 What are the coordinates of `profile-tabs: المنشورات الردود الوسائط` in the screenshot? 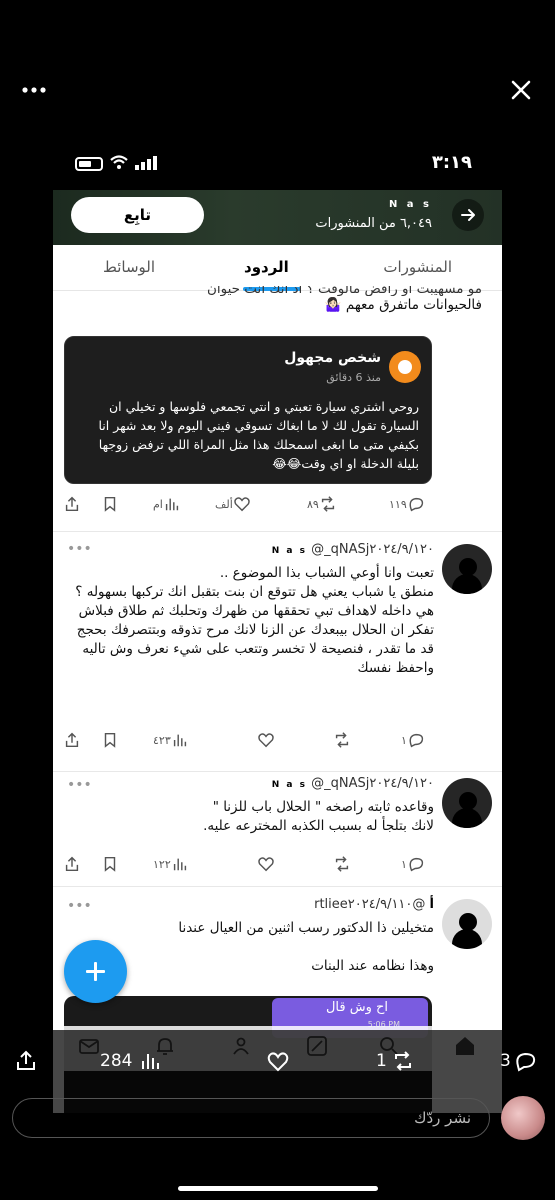 It's located at (277, 268).